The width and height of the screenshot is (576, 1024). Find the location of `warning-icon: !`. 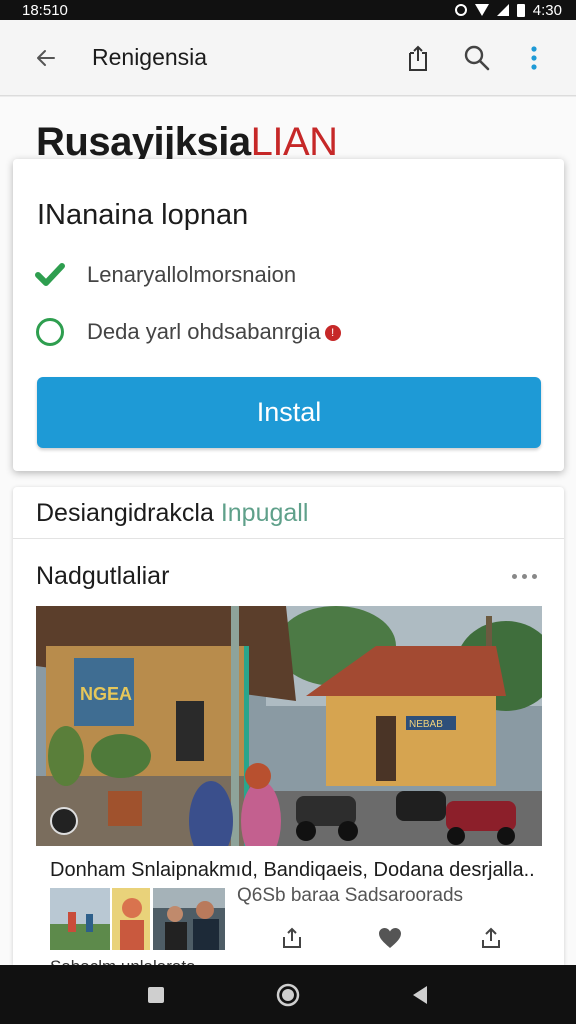

warning-icon: ! is located at coordinates (332, 333).